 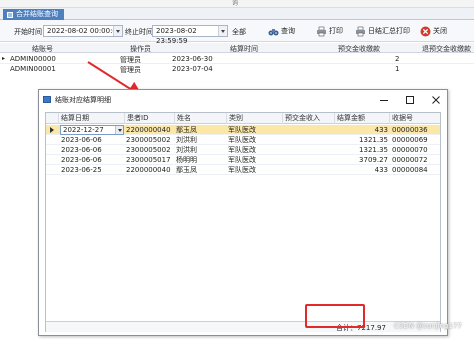 What do you see at coordinates (92, 118) in the screenshot?
I see `col-settle-date: 结算日期` at bounding box center [92, 118].